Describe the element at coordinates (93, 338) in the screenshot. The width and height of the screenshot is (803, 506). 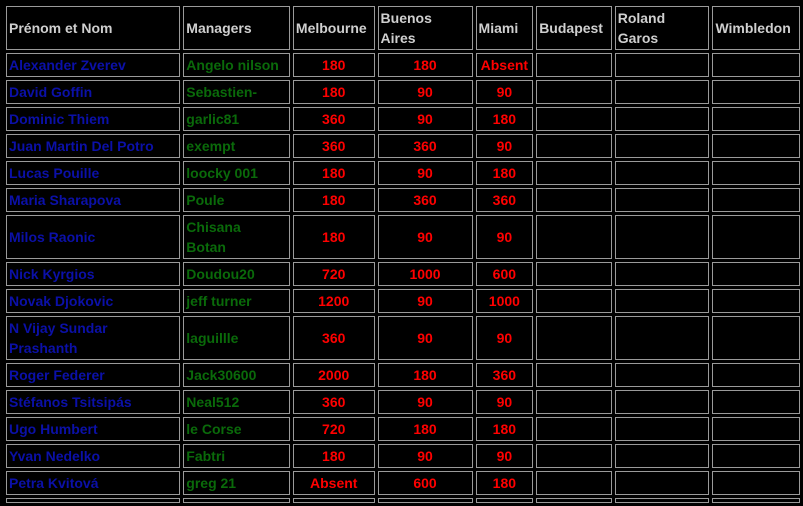
I see `player-name: N Vijay Sundar Prashanth` at that location.